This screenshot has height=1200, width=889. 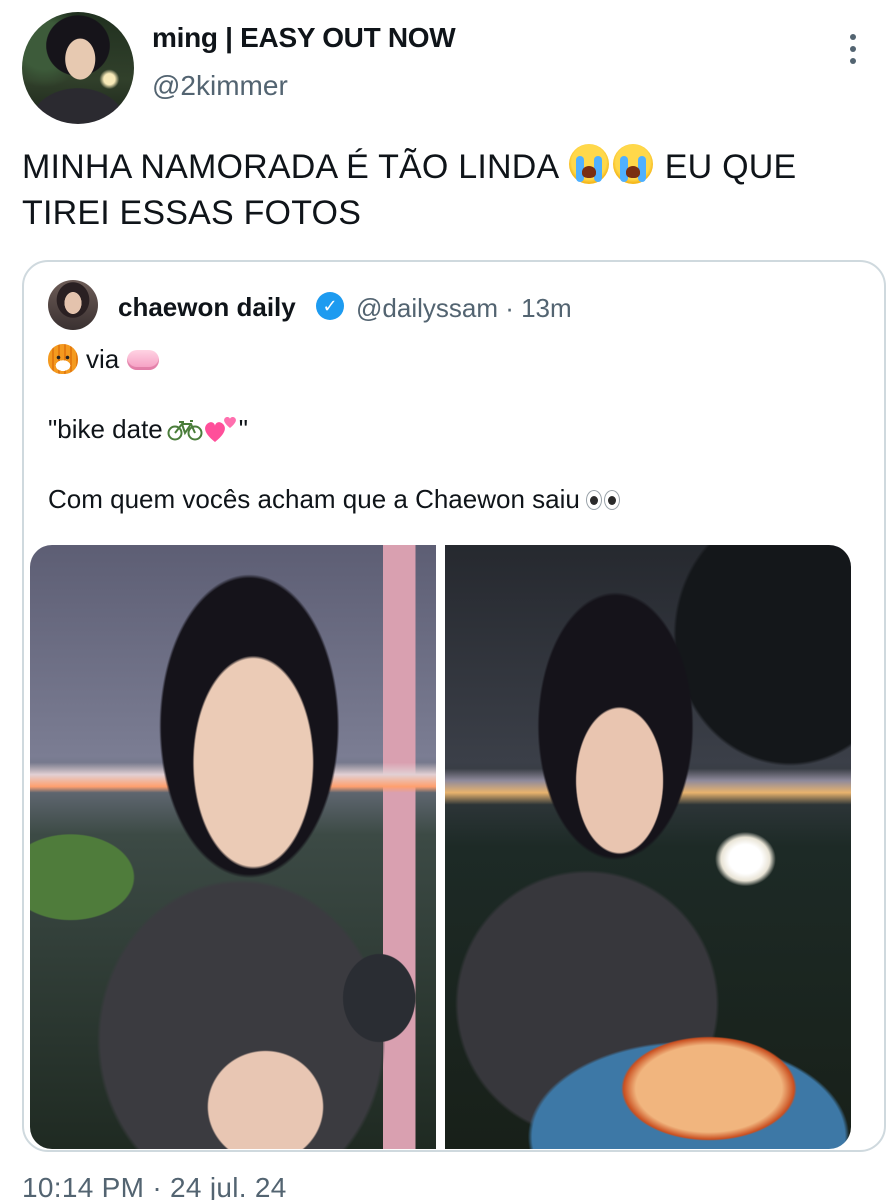 I want to click on question-text: Com quem vocês acham que a Chaewon saiu, so click(x=314, y=499).